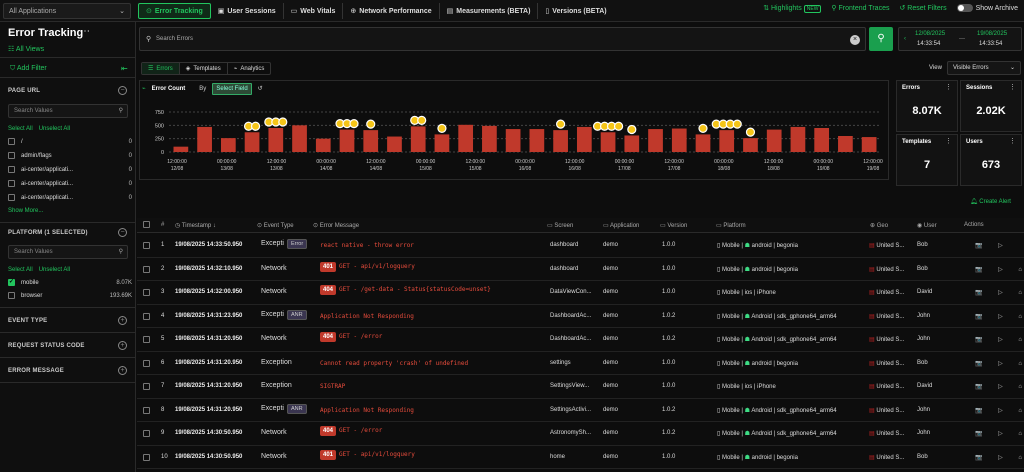  I want to click on select-all-link: Select All, so click(20, 129).